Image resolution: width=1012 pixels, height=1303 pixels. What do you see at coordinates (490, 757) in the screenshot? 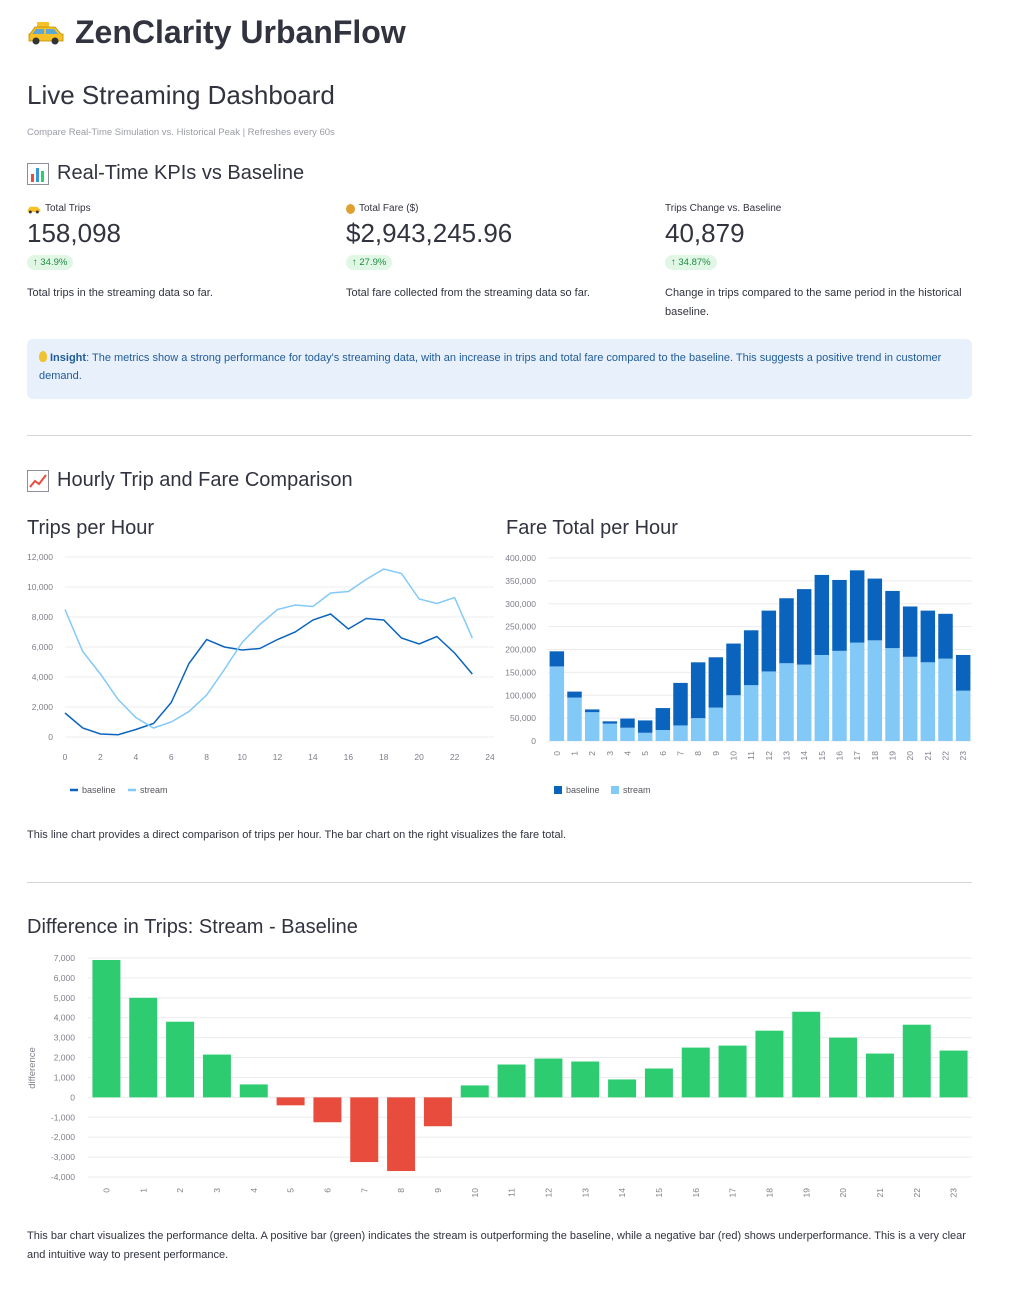
I see `x-tick-label: 24` at bounding box center [490, 757].